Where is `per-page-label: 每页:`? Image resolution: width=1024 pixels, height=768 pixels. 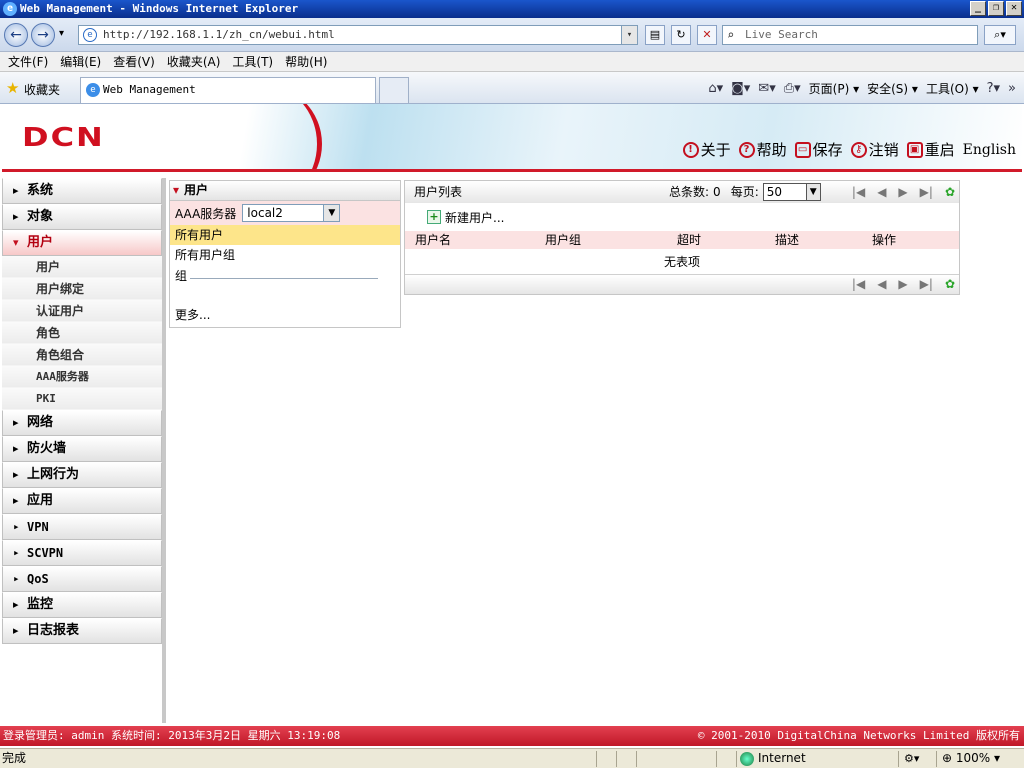
per-page-label: 每页: is located at coordinates (744, 192).